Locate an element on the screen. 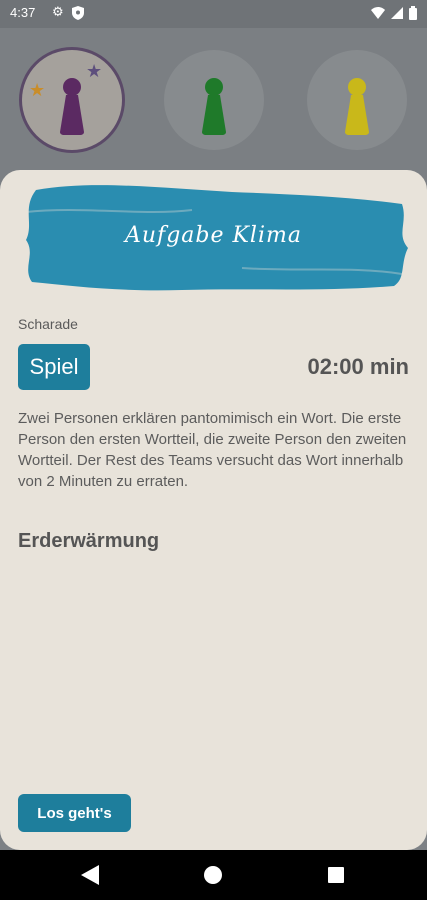  gear-icon: ⚙ is located at coordinates (58, 12).